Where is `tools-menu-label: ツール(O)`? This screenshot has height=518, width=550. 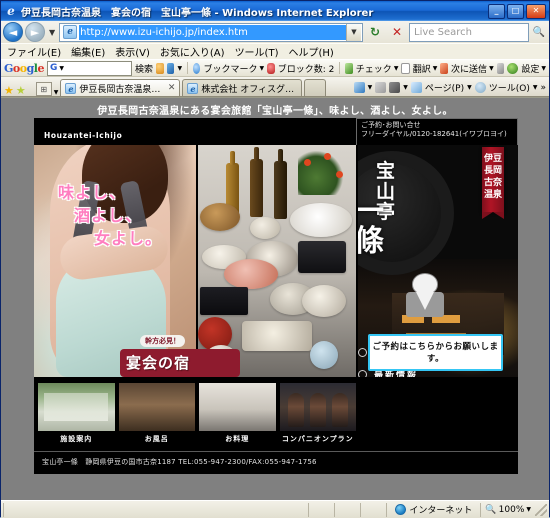 tools-menu-label: ツール(O) is located at coordinates (509, 87).